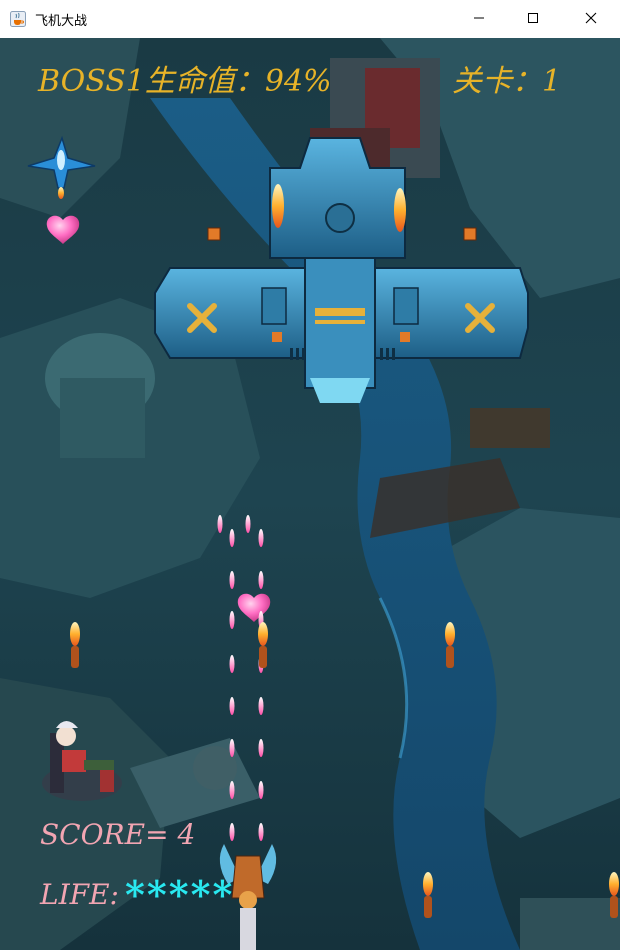 The height and width of the screenshot is (950, 625). I want to click on life-indicator: LIFE: *****, so click(137, 892).